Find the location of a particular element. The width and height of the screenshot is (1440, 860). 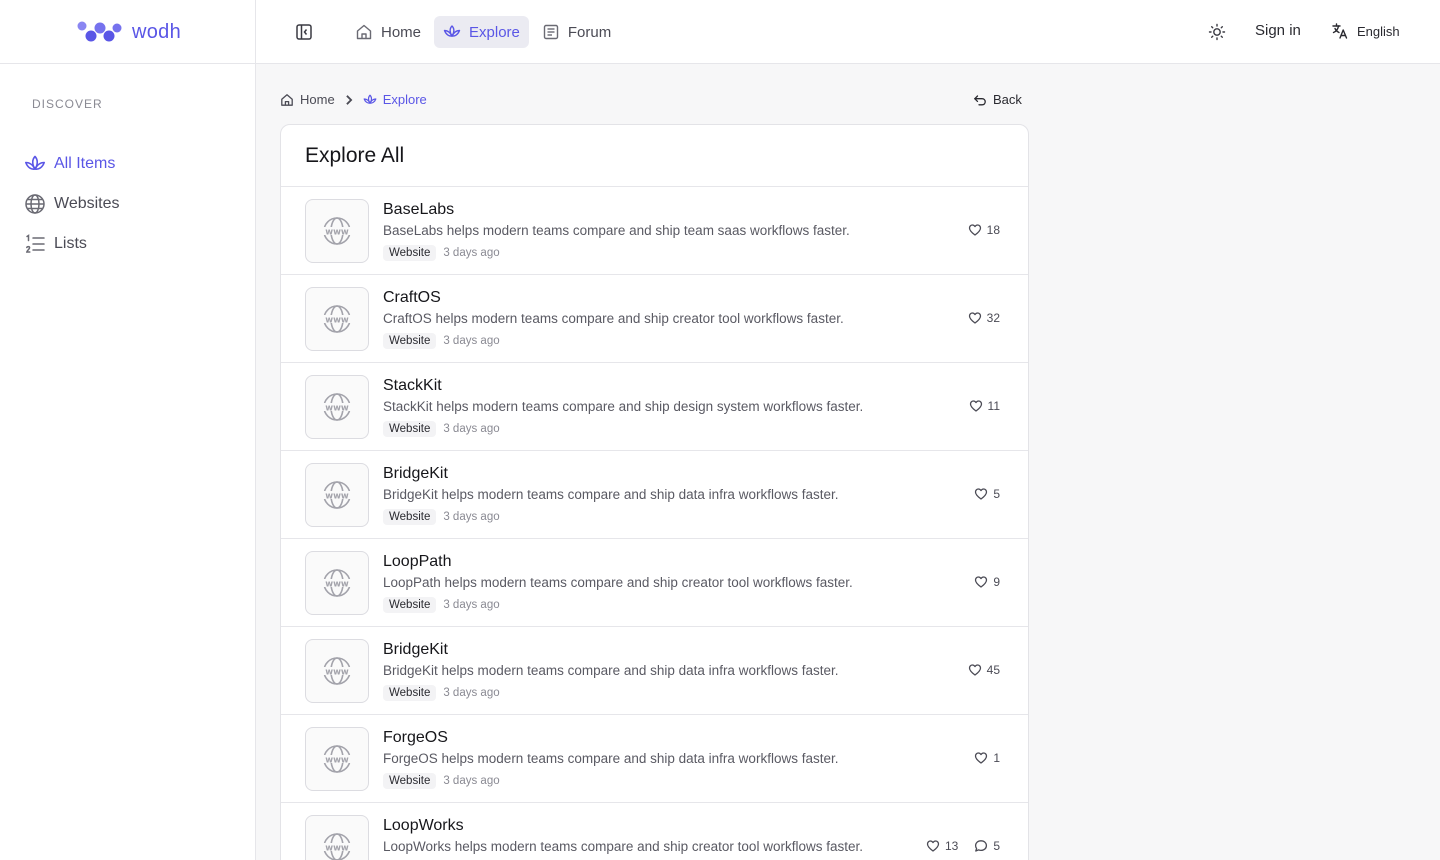

sidebar-toggle-button is located at coordinates (304, 32).